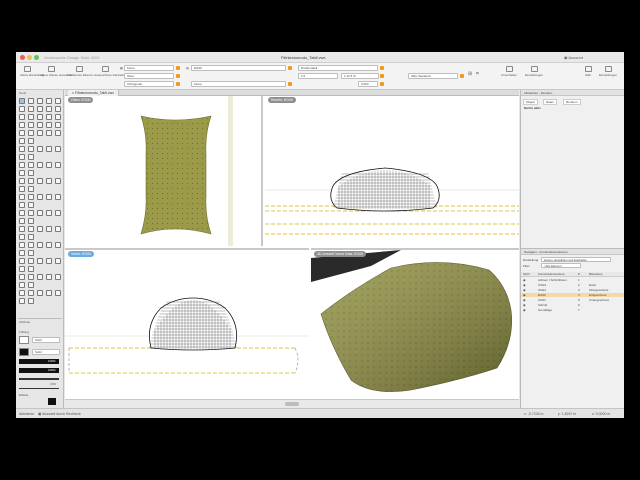 Image resolution: width=640 pixels, height=480 pixels. Describe the element at coordinates (542, 290) in the screenshot. I see `layer-name: OG01` at that location.